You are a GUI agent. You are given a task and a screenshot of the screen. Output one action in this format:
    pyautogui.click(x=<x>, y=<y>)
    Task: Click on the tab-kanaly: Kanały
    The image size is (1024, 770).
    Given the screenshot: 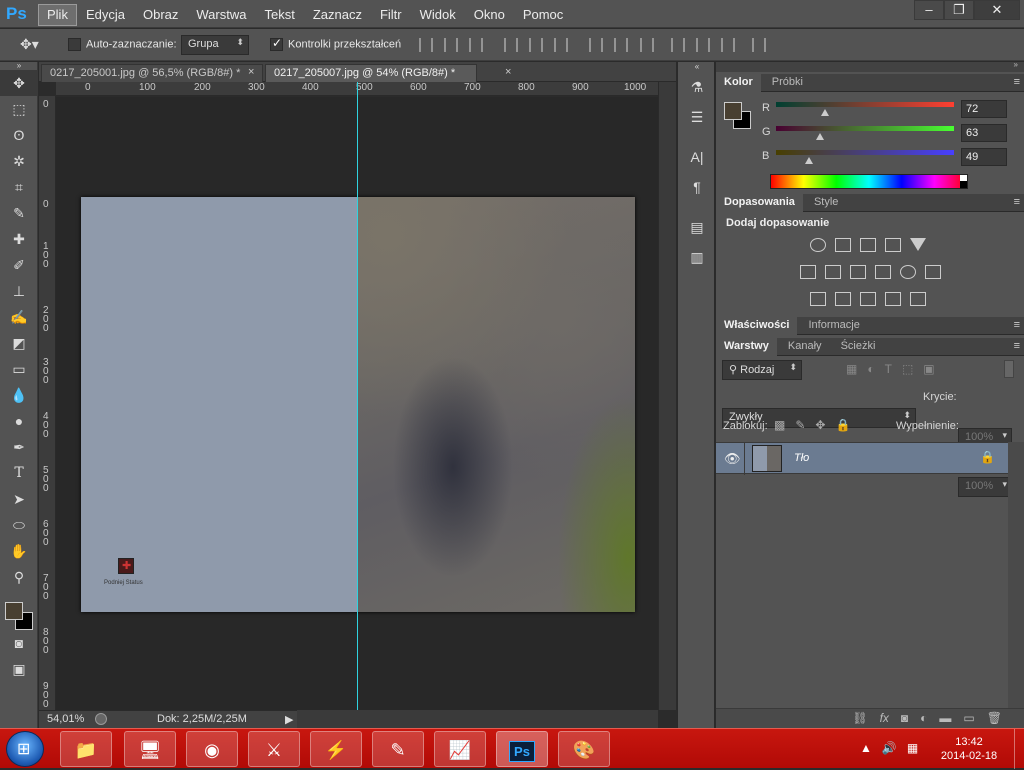 What is the action you would take?
    pyautogui.click(x=805, y=347)
    